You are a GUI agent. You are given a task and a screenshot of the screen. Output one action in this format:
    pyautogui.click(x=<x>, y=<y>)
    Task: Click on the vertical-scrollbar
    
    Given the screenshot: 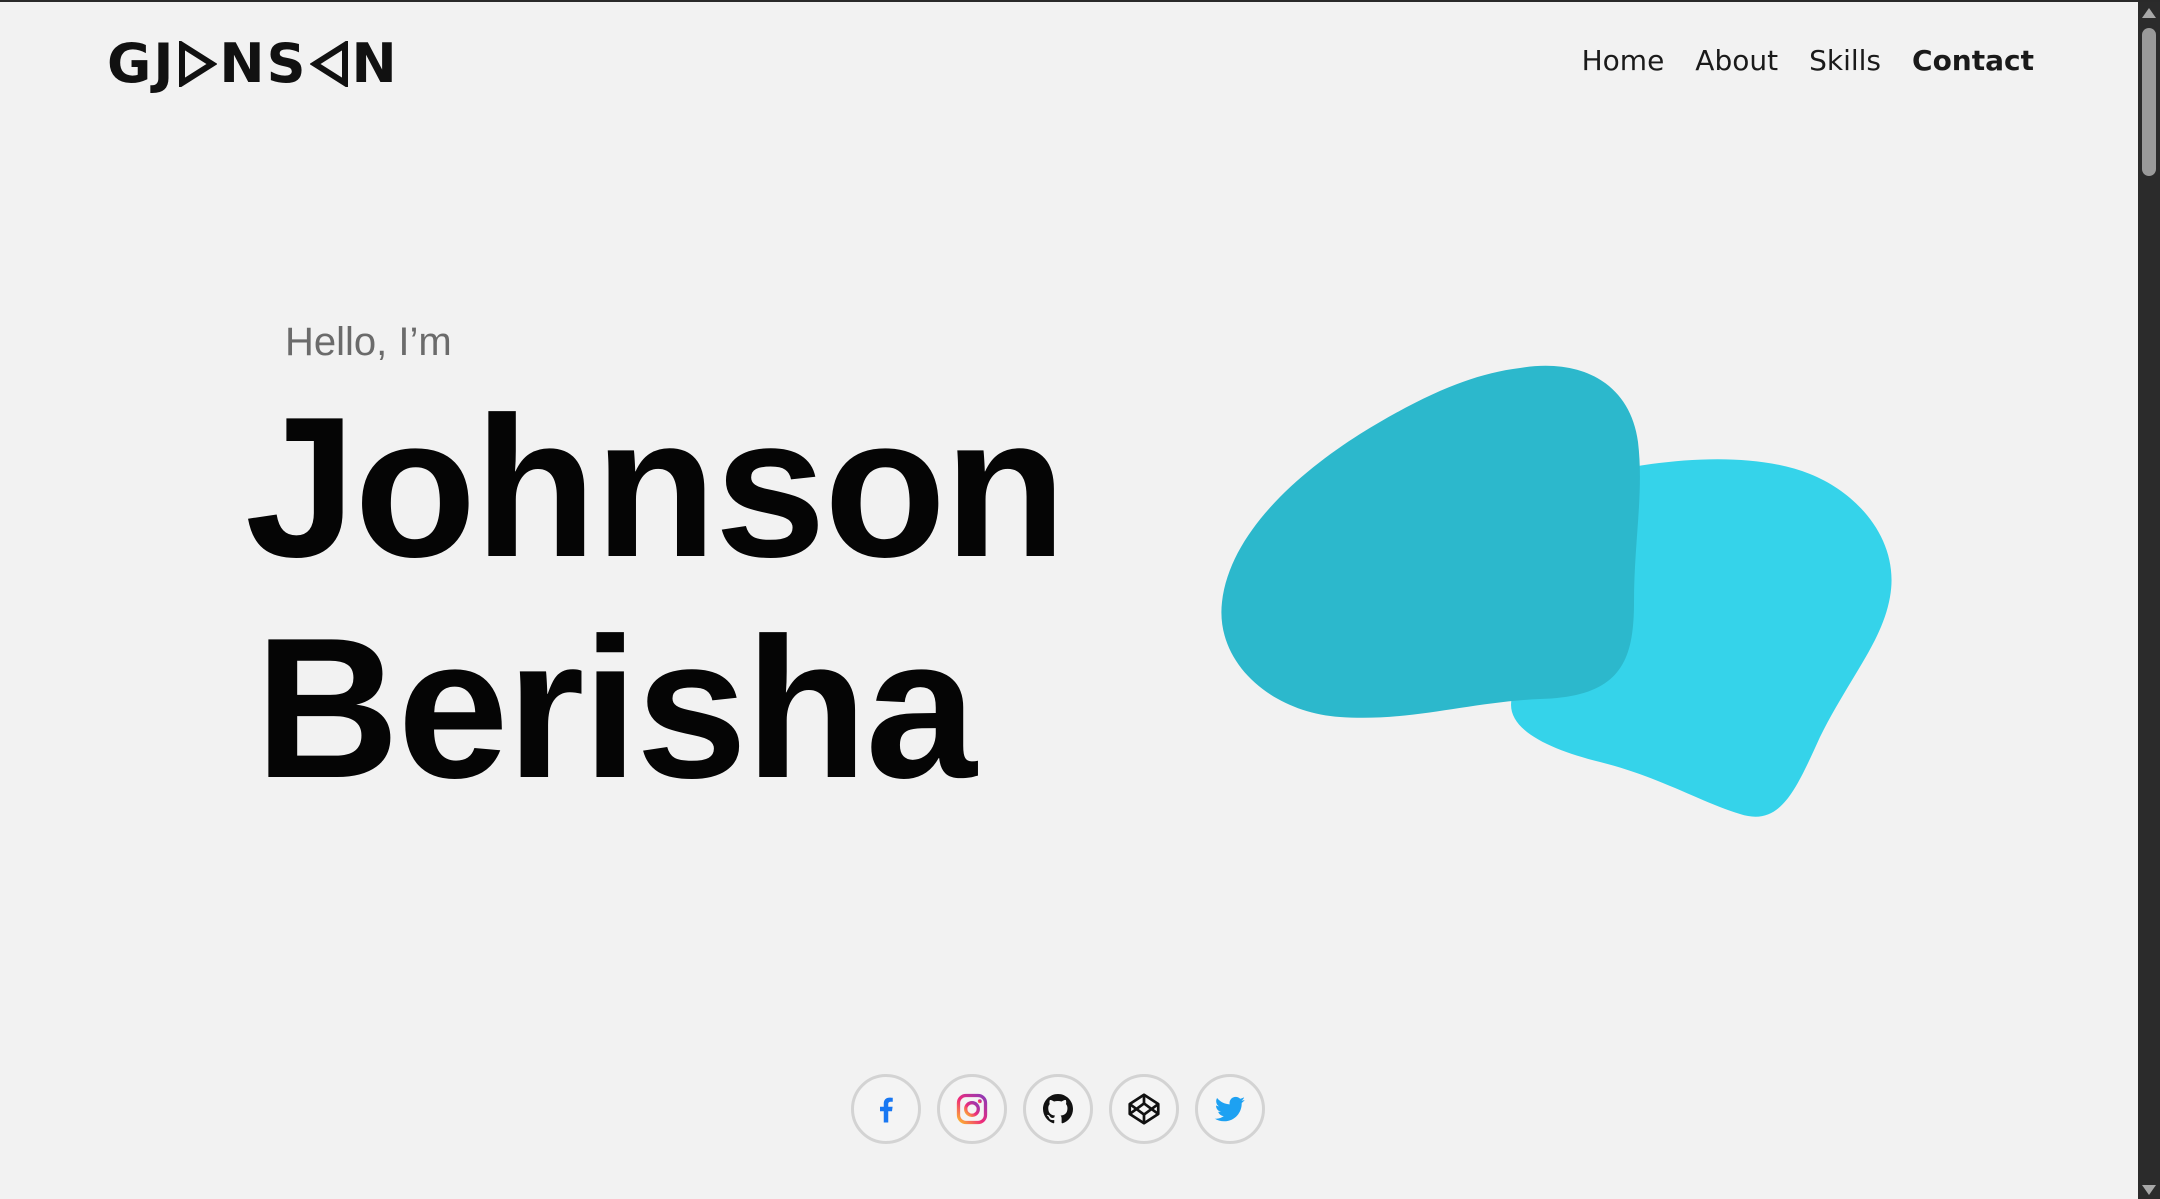 What is the action you would take?
    pyautogui.click(x=2149, y=600)
    